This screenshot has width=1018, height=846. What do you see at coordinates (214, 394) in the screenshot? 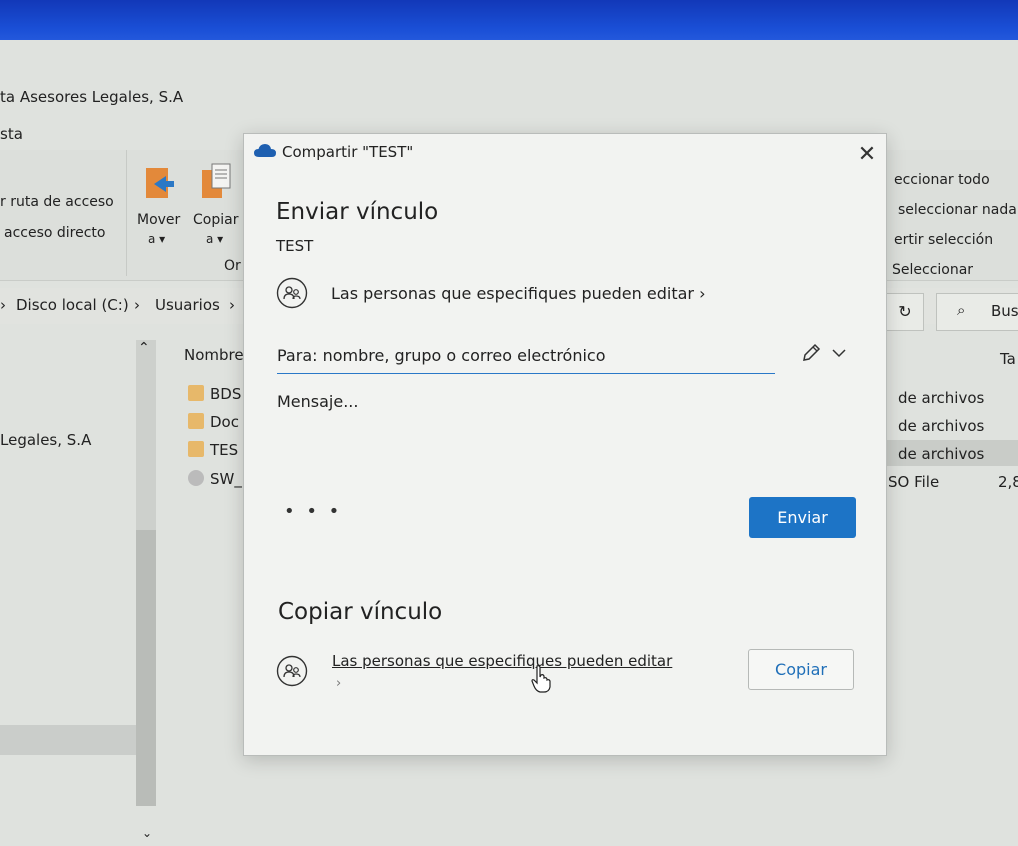
I see `table-row: BDS` at bounding box center [214, 394].